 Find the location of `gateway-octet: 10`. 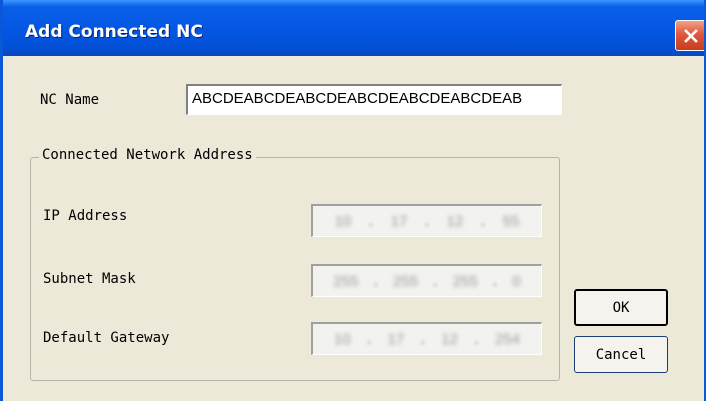

gateway-octet: 10 is located at coordinates (342, 339).